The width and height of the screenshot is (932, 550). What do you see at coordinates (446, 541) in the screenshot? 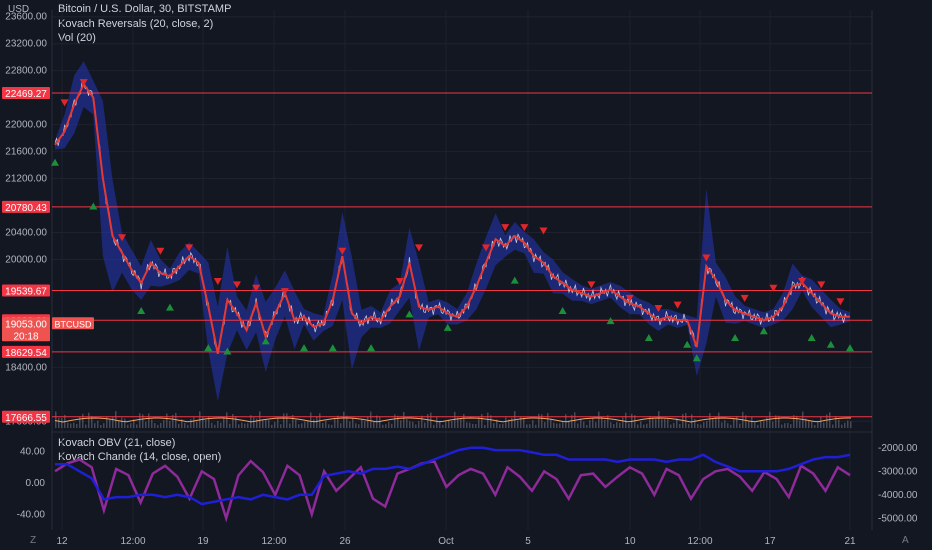
I see `x-tick-label: Oct` at bounding box center [446, 541].